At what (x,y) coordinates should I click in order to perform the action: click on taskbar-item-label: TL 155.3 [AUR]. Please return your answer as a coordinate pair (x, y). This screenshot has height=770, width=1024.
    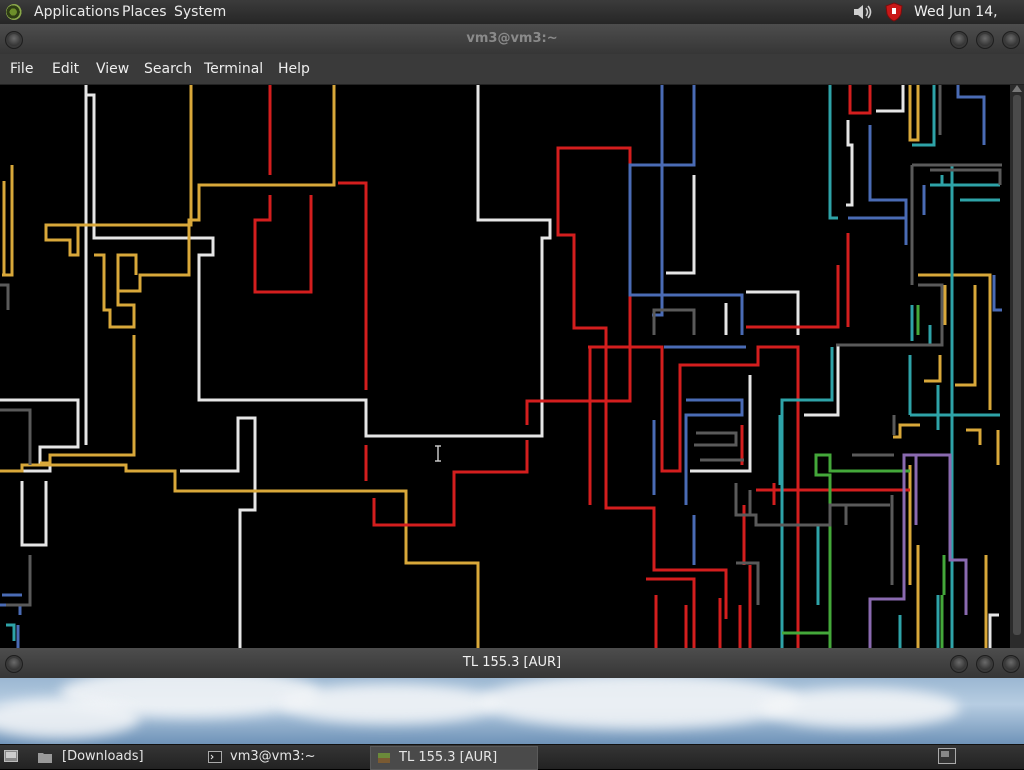
    Looking at the image, I should click on (448, 757).